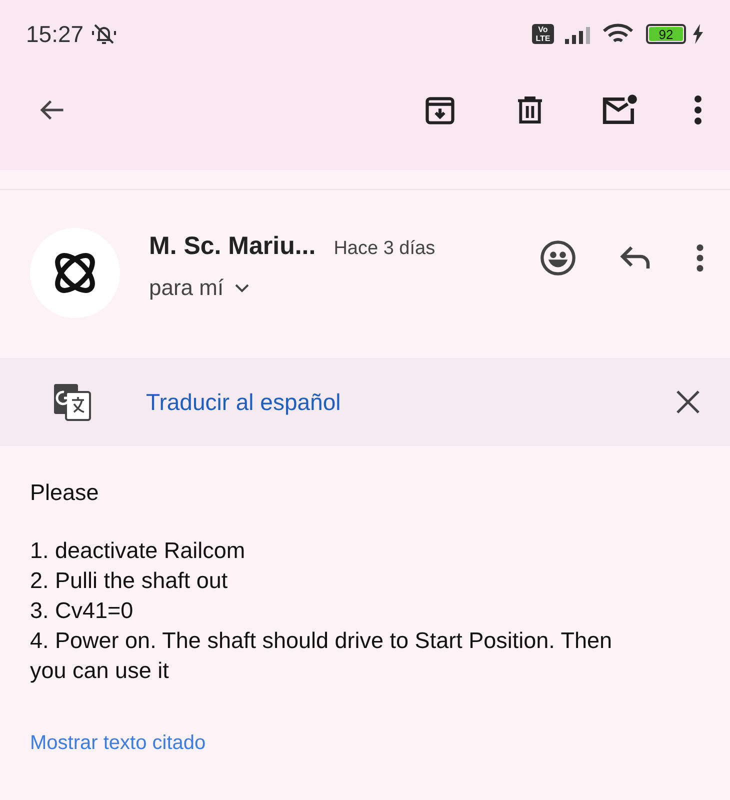  What do you see at coordinates (55, 34) in the screenshot?
I see `clock-time: 15:27` at bounding box center [55, 34].